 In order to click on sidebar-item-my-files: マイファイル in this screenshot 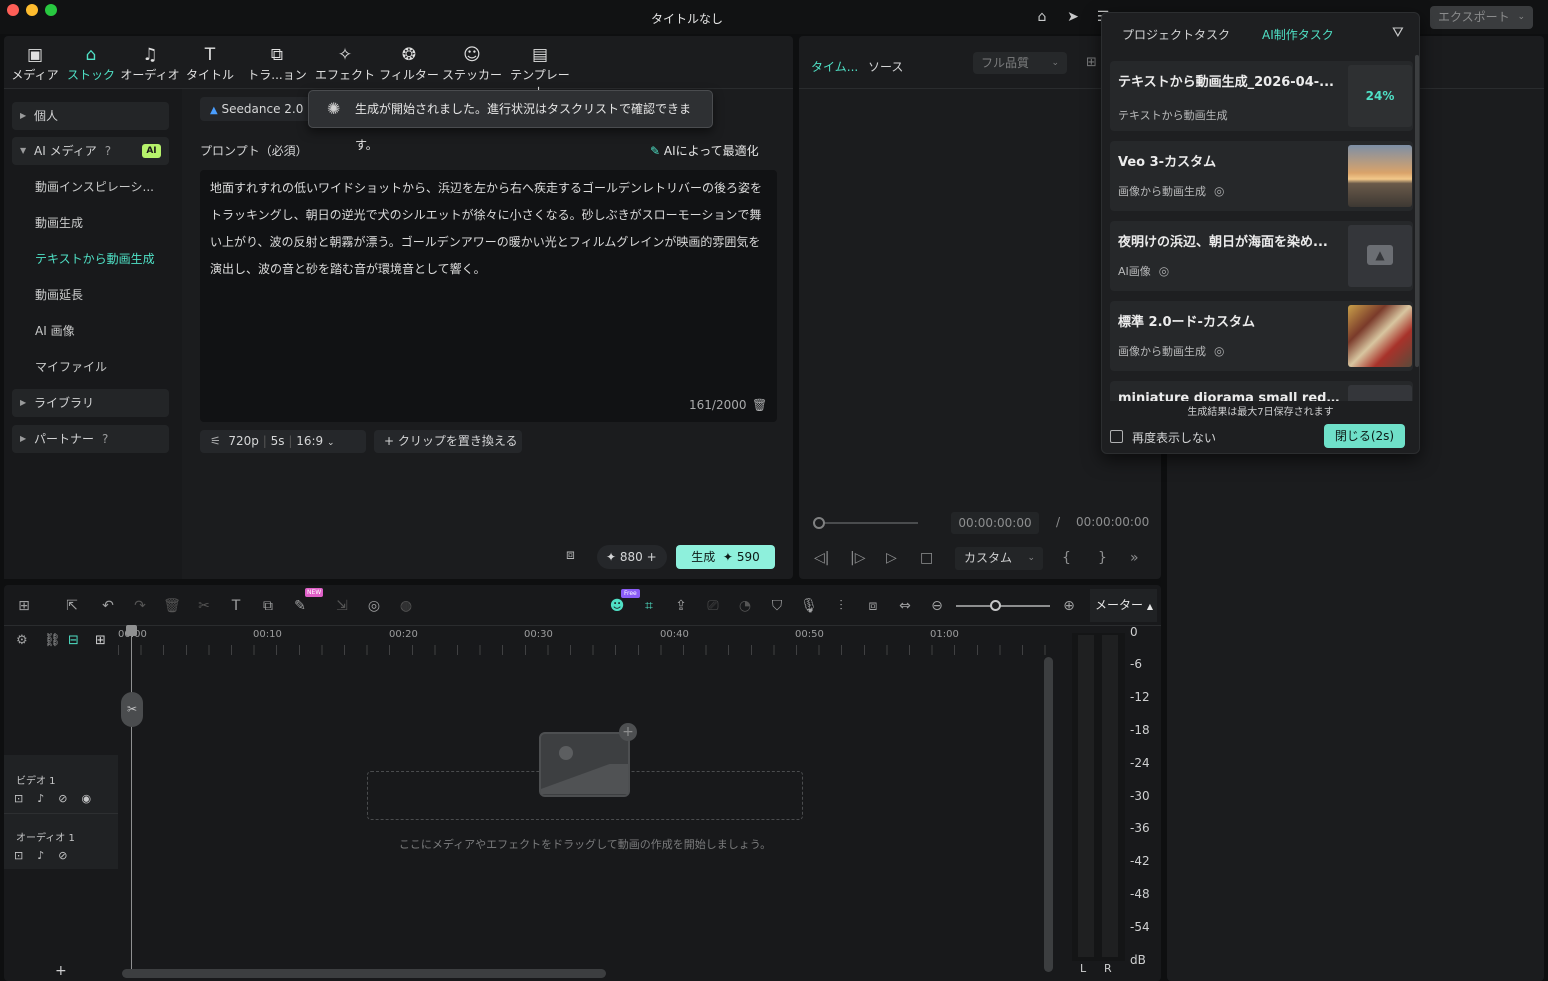, I will do `click(90, 367)`.